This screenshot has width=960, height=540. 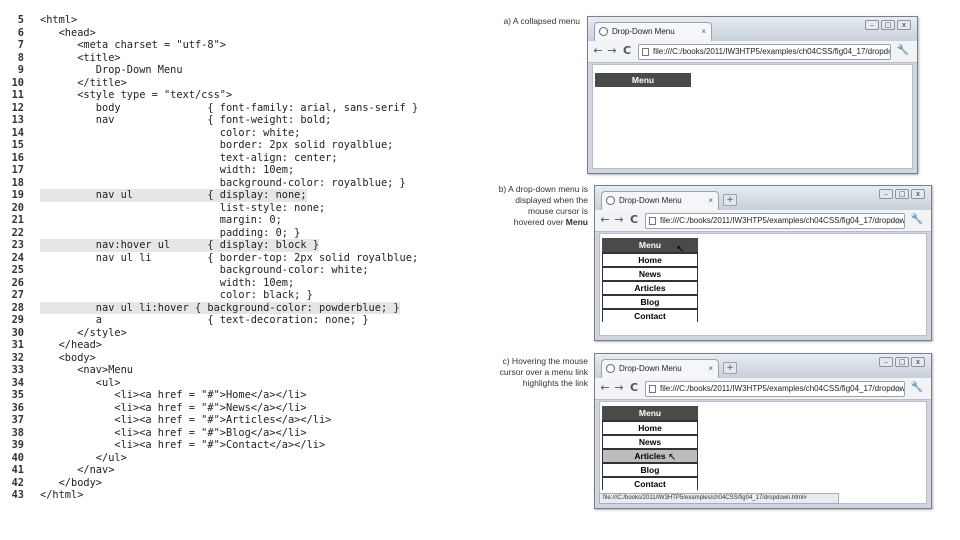 I want to click on line-number: 19, so click(x=17, y=195).